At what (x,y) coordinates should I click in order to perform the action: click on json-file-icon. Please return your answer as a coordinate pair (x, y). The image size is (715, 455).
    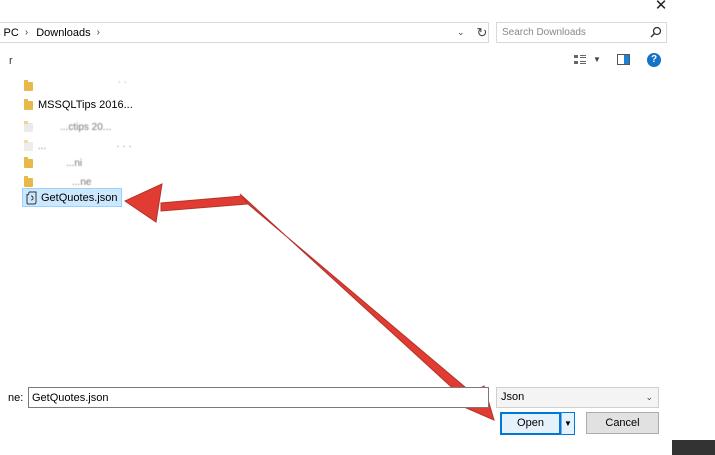
    Looking at the image, I should click on (31, 197).